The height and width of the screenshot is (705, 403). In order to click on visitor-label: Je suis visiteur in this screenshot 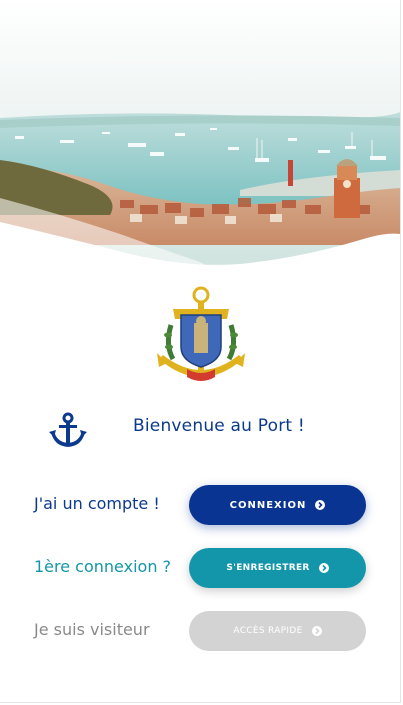, I will do `click(92, 629)`.